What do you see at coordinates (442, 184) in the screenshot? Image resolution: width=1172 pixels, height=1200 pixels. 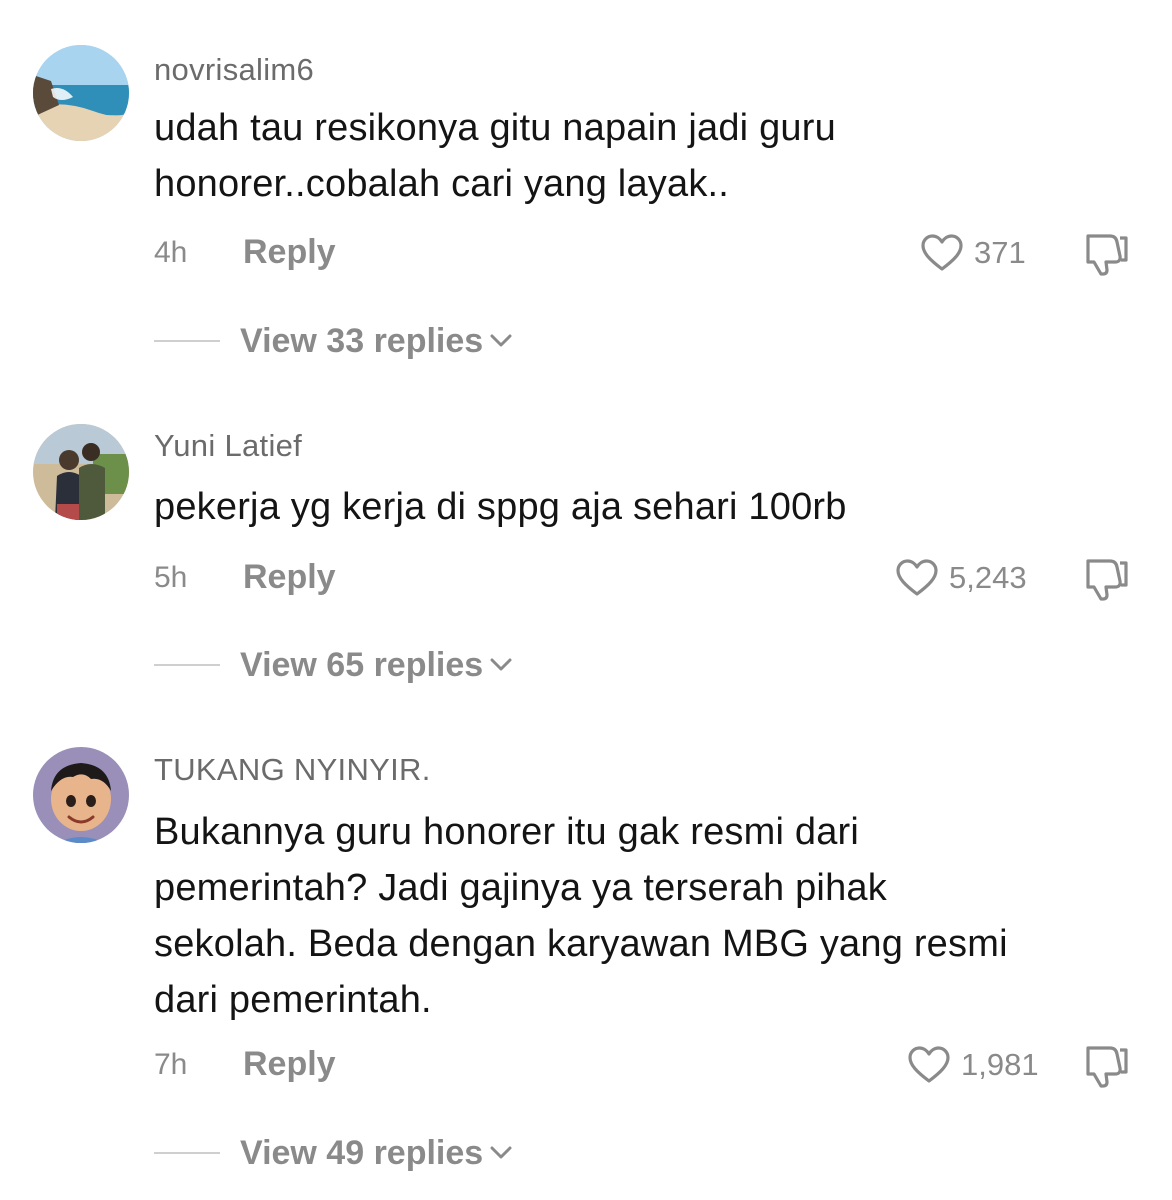 I see `comment-text-line: honorer..cobalah cari yang layak..` at bounding box center [442, 184].